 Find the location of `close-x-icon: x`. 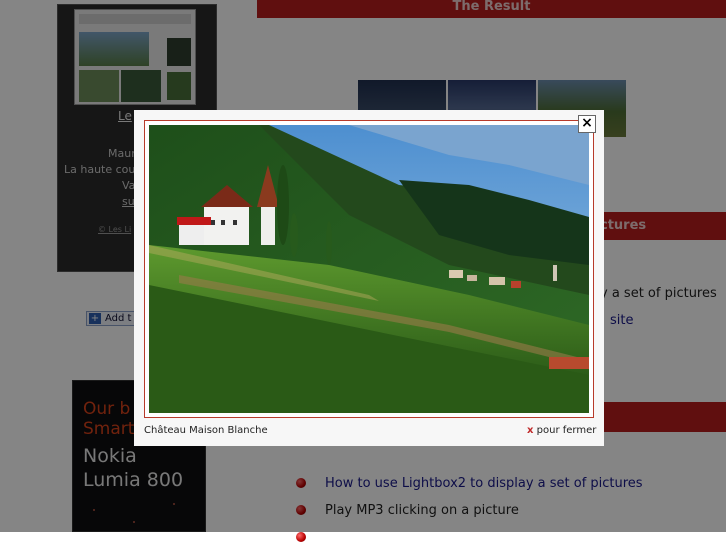

close-x-icon: x is located at coordinates (530, 430).